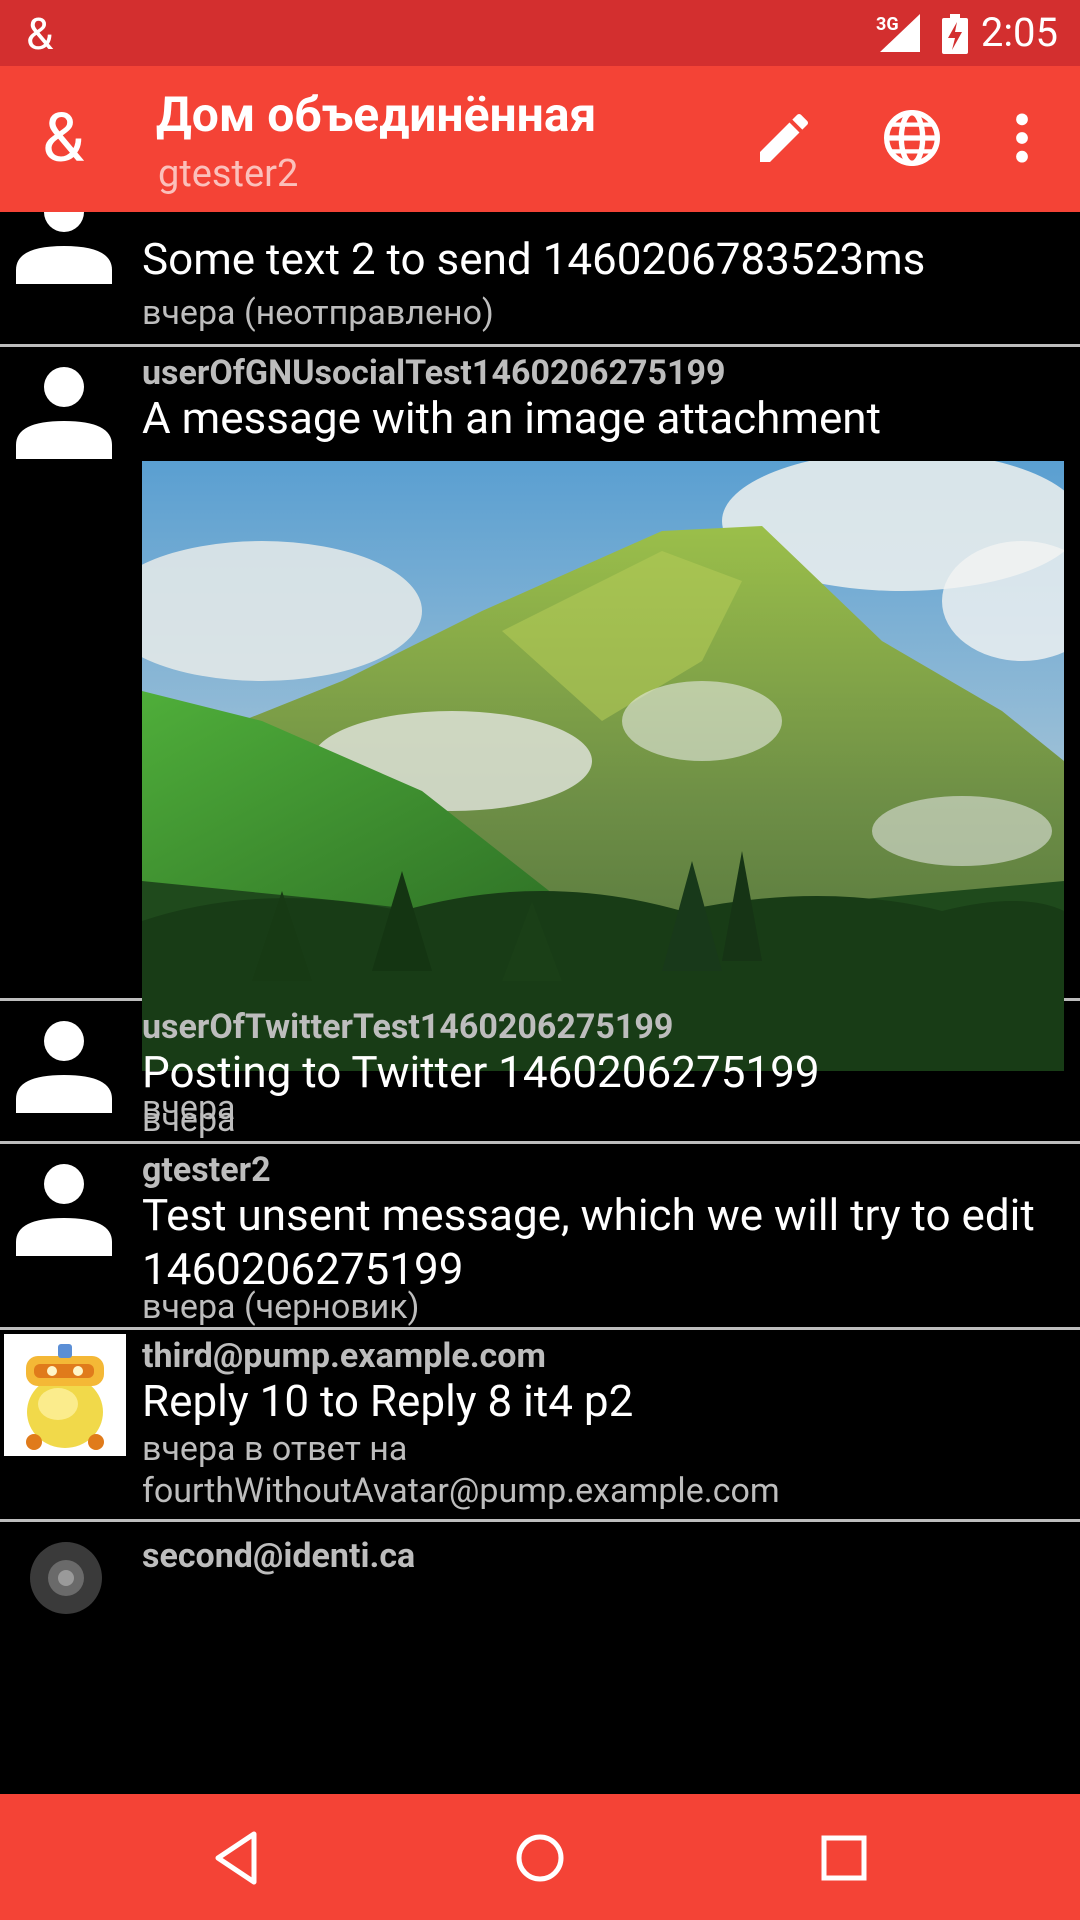 The image size is (1080, 1920). What do you see at coordinates (388, 1401) in the screenshot?
I see `message-body: Reply 10 to Reply 8 it4 p2` at bounding box center [388, 1401].